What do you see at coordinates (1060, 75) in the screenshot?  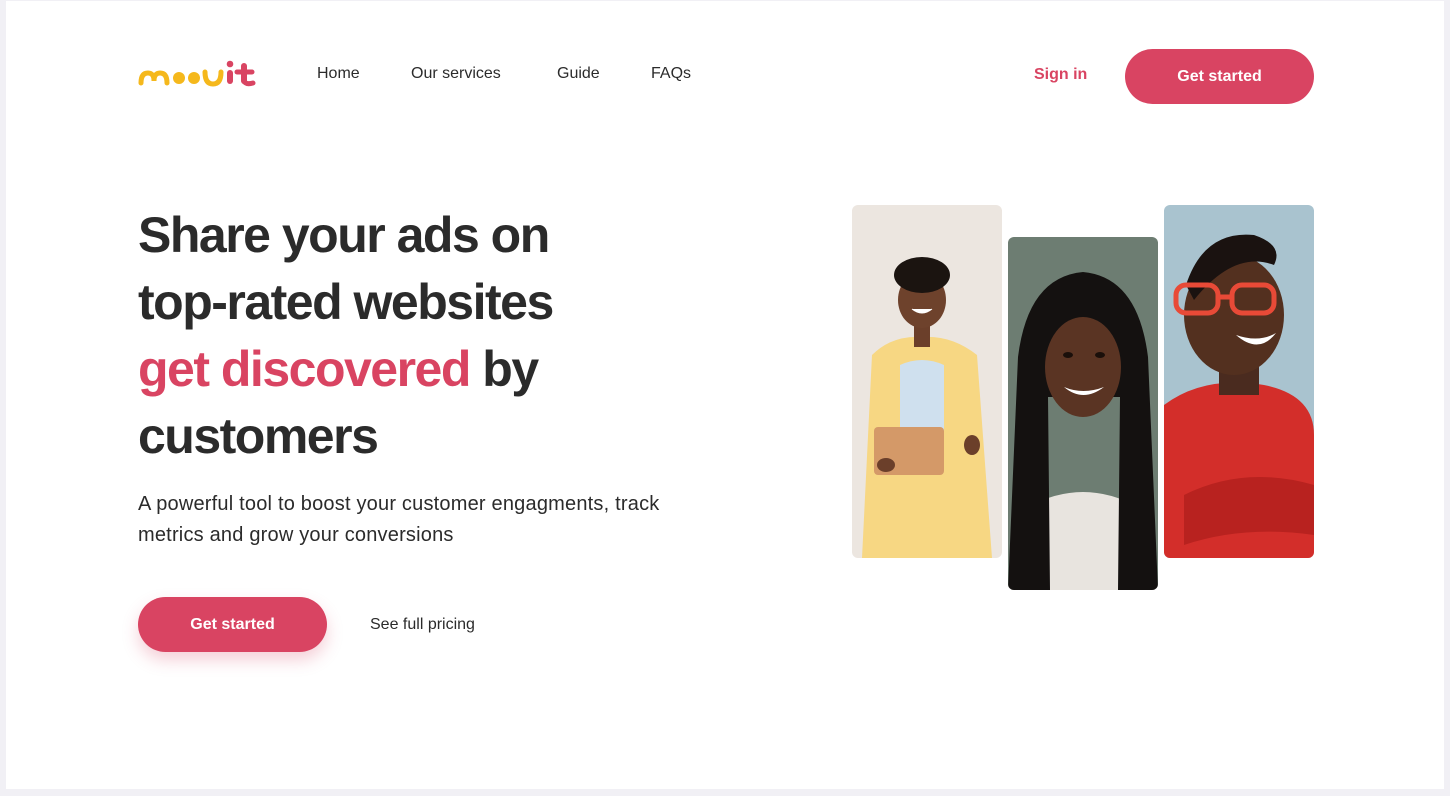 I see `sign-in-link: Sign in` at bounding box center [1060, 75].